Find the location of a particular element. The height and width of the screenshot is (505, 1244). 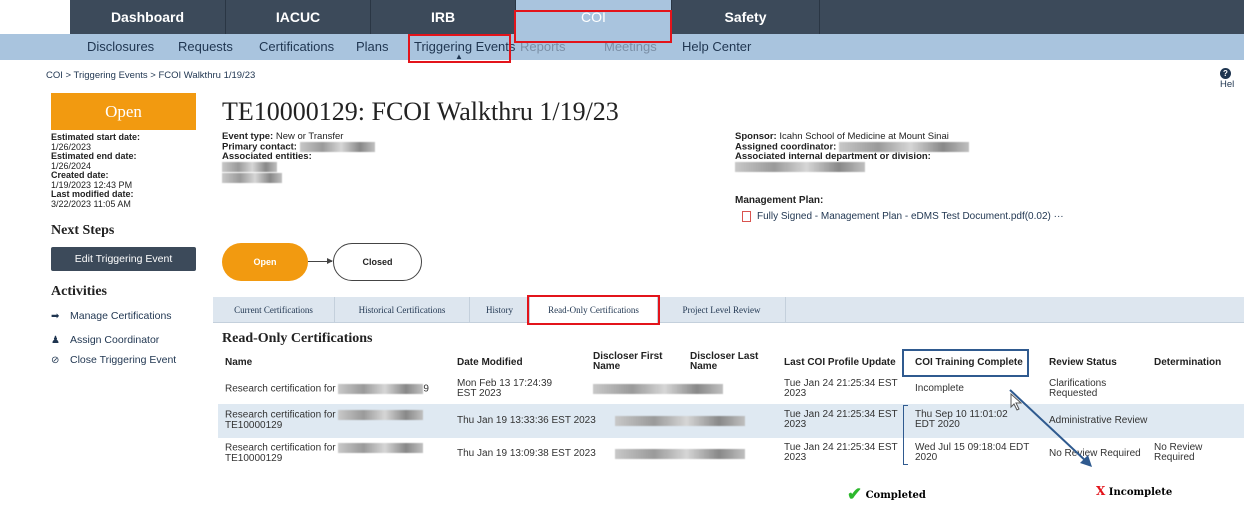

annotation-box-training-column is located at coordinates (965, 363).